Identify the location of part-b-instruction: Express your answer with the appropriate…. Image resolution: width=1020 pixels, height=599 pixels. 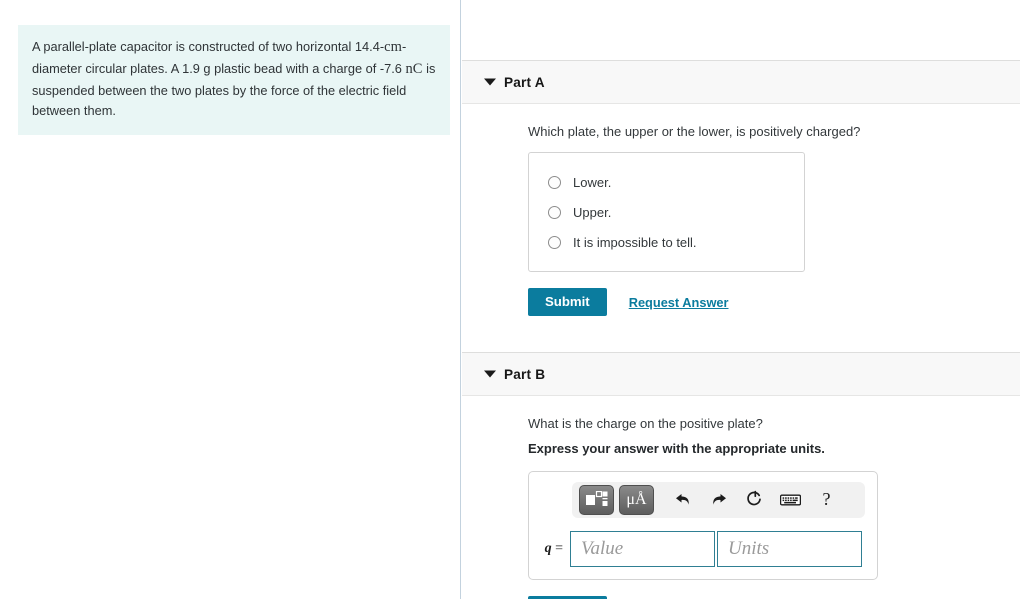
(676, 449).